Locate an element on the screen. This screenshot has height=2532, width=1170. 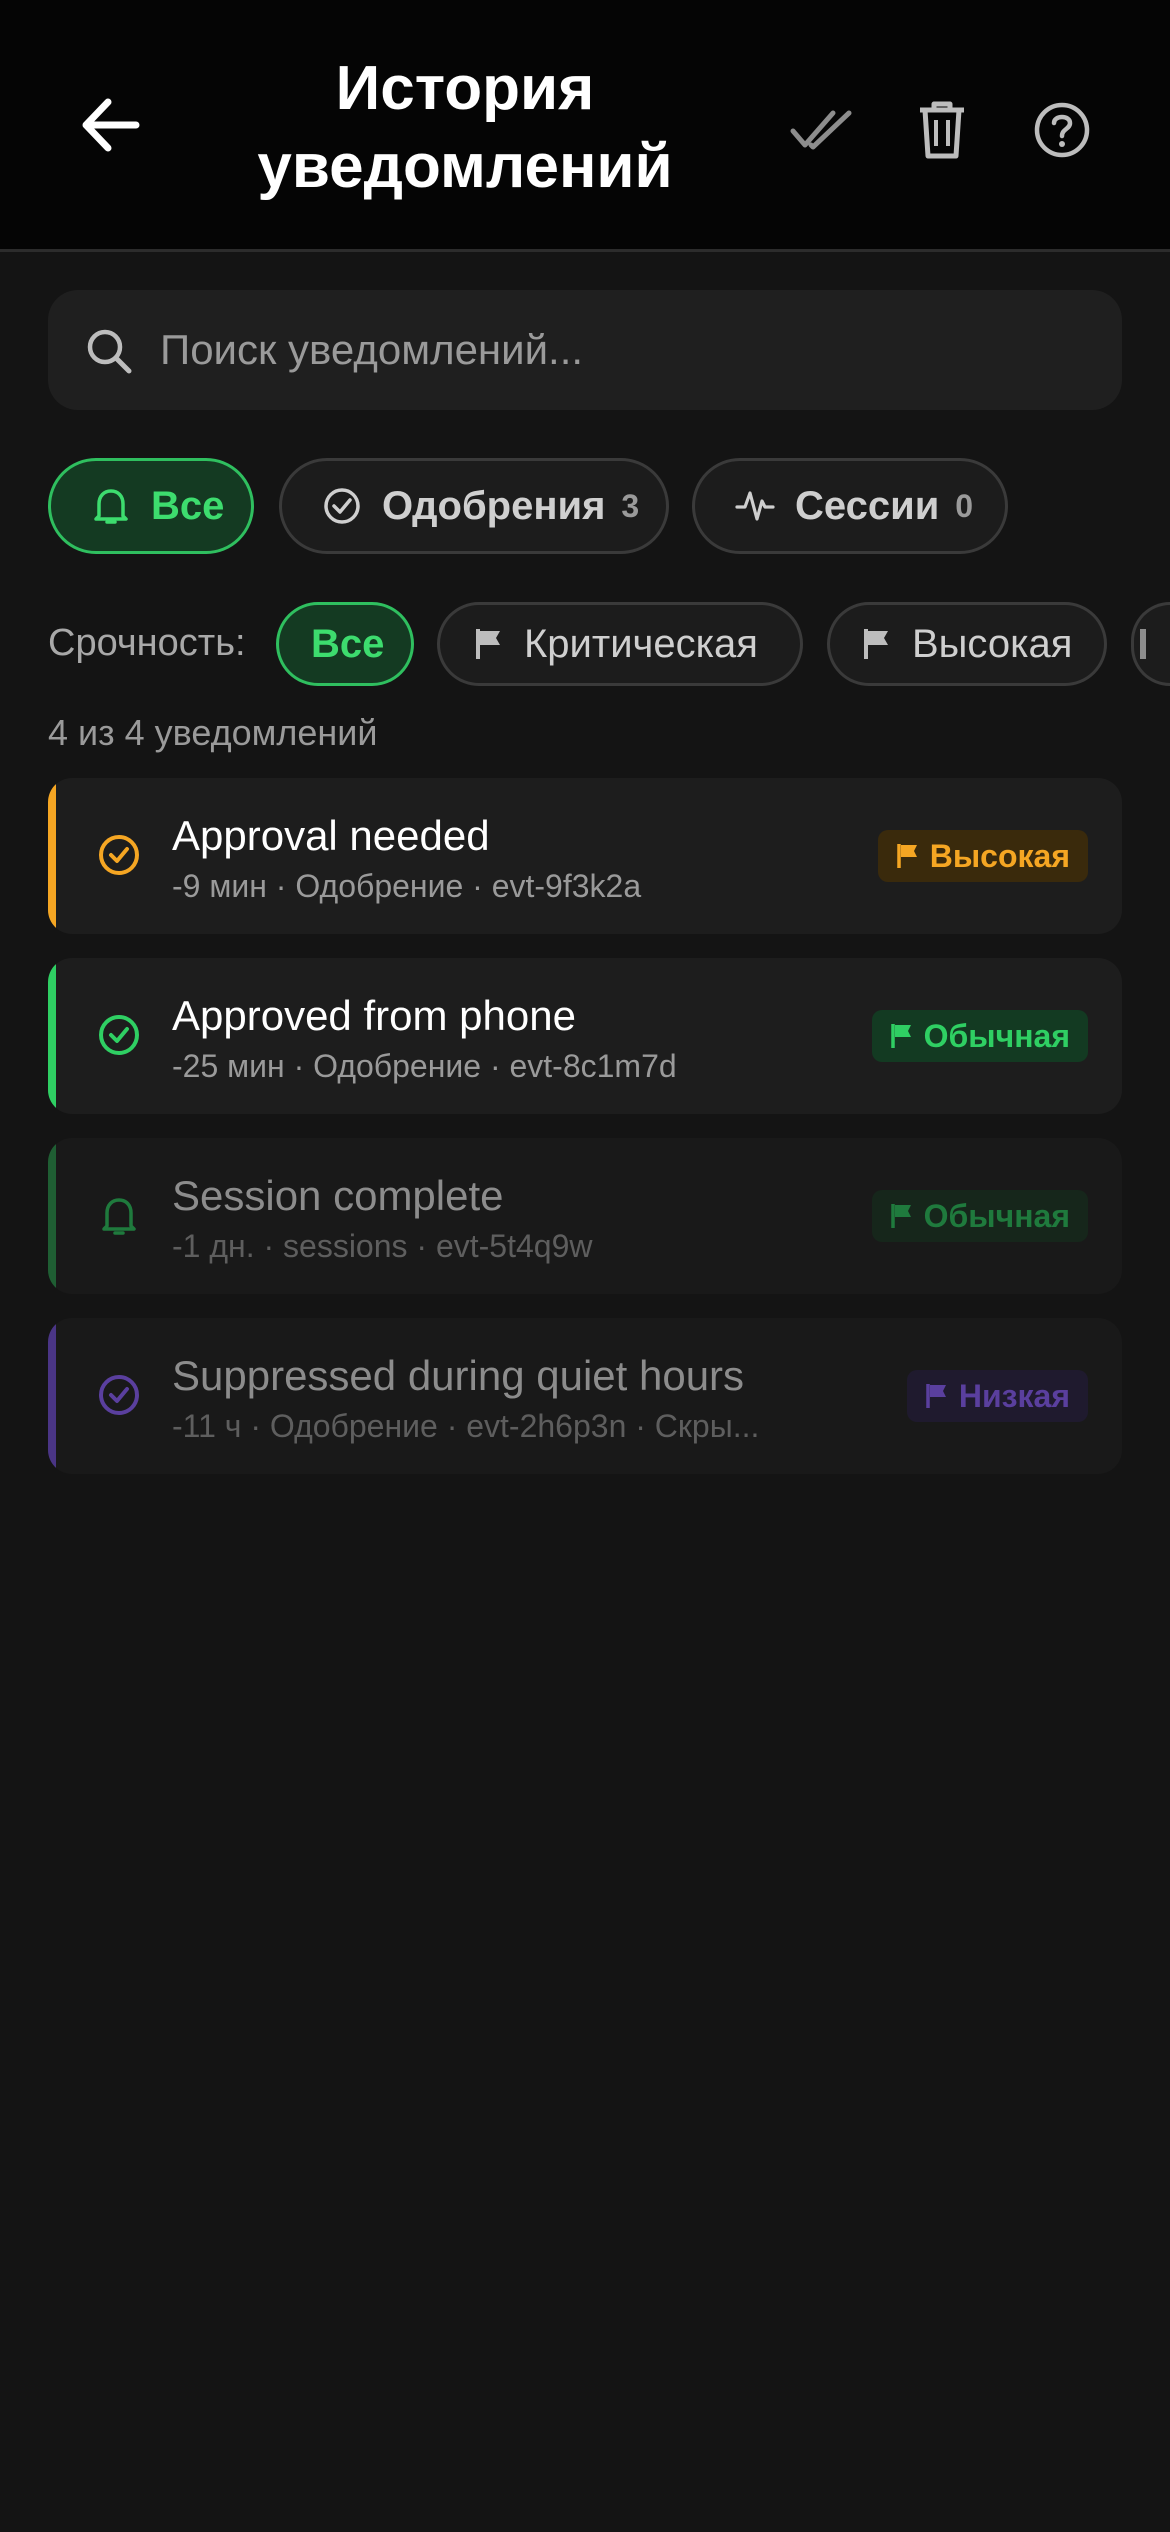
urgency-all: Все is located at coordinates (345, 644).